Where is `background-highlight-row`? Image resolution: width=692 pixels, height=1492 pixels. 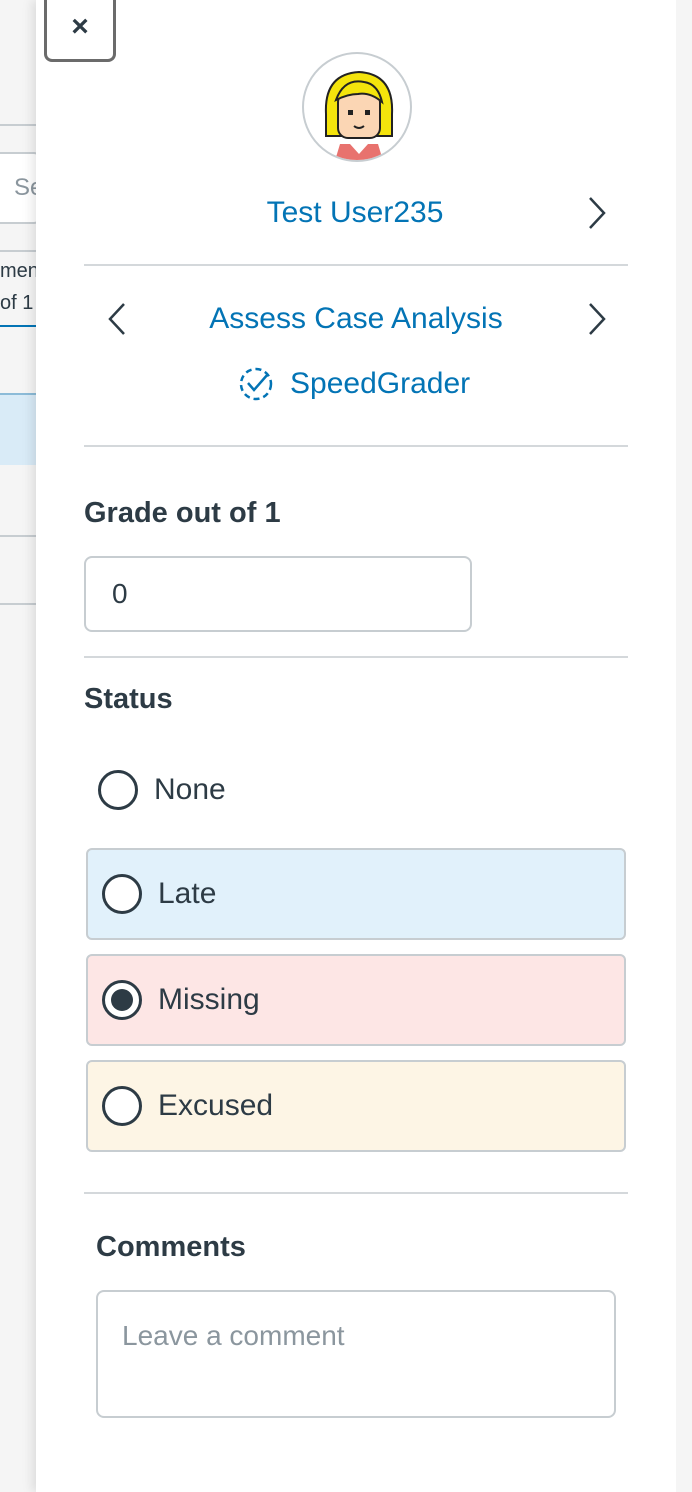 background-highlight-row is located at coordinates (20, 429).